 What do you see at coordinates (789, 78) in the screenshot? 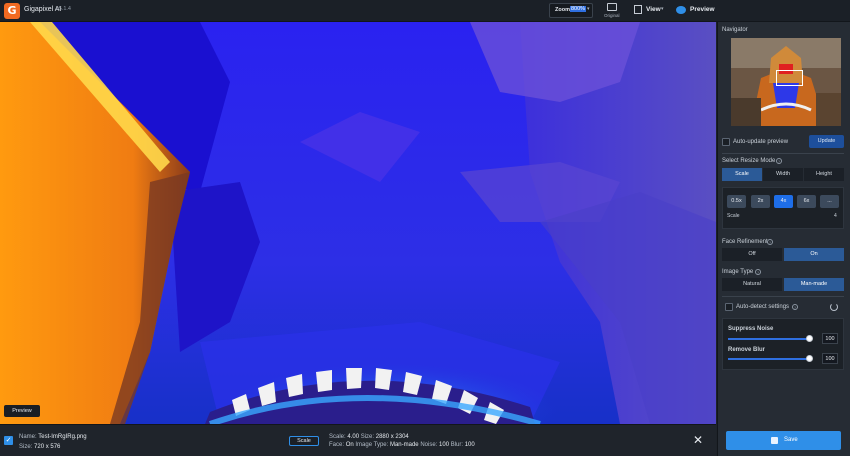
I see `navigator-viewport-rect` at bounding box center [789, 78].